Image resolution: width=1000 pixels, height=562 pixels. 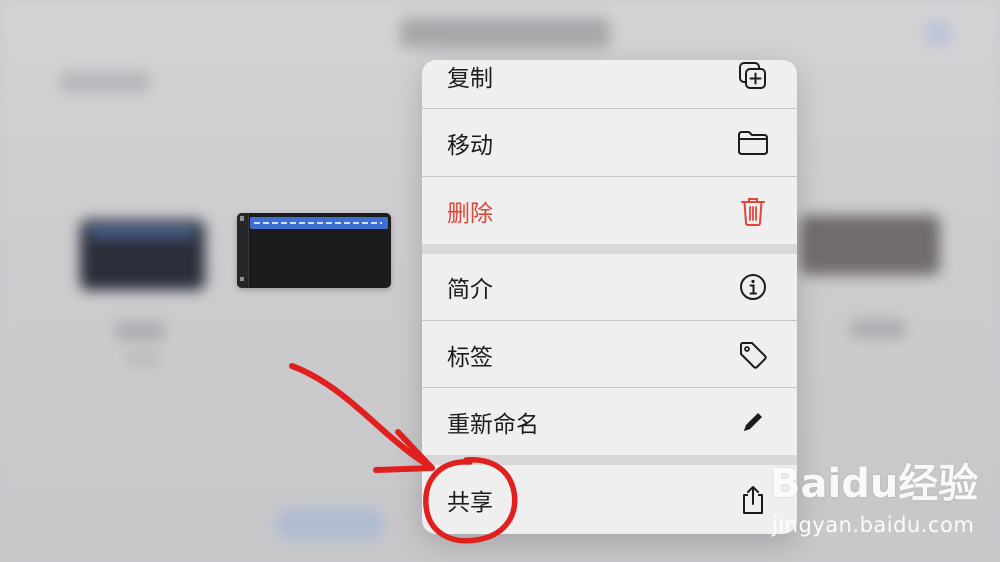 I want to click on duplicate-icon, so click(x=753, y=76).